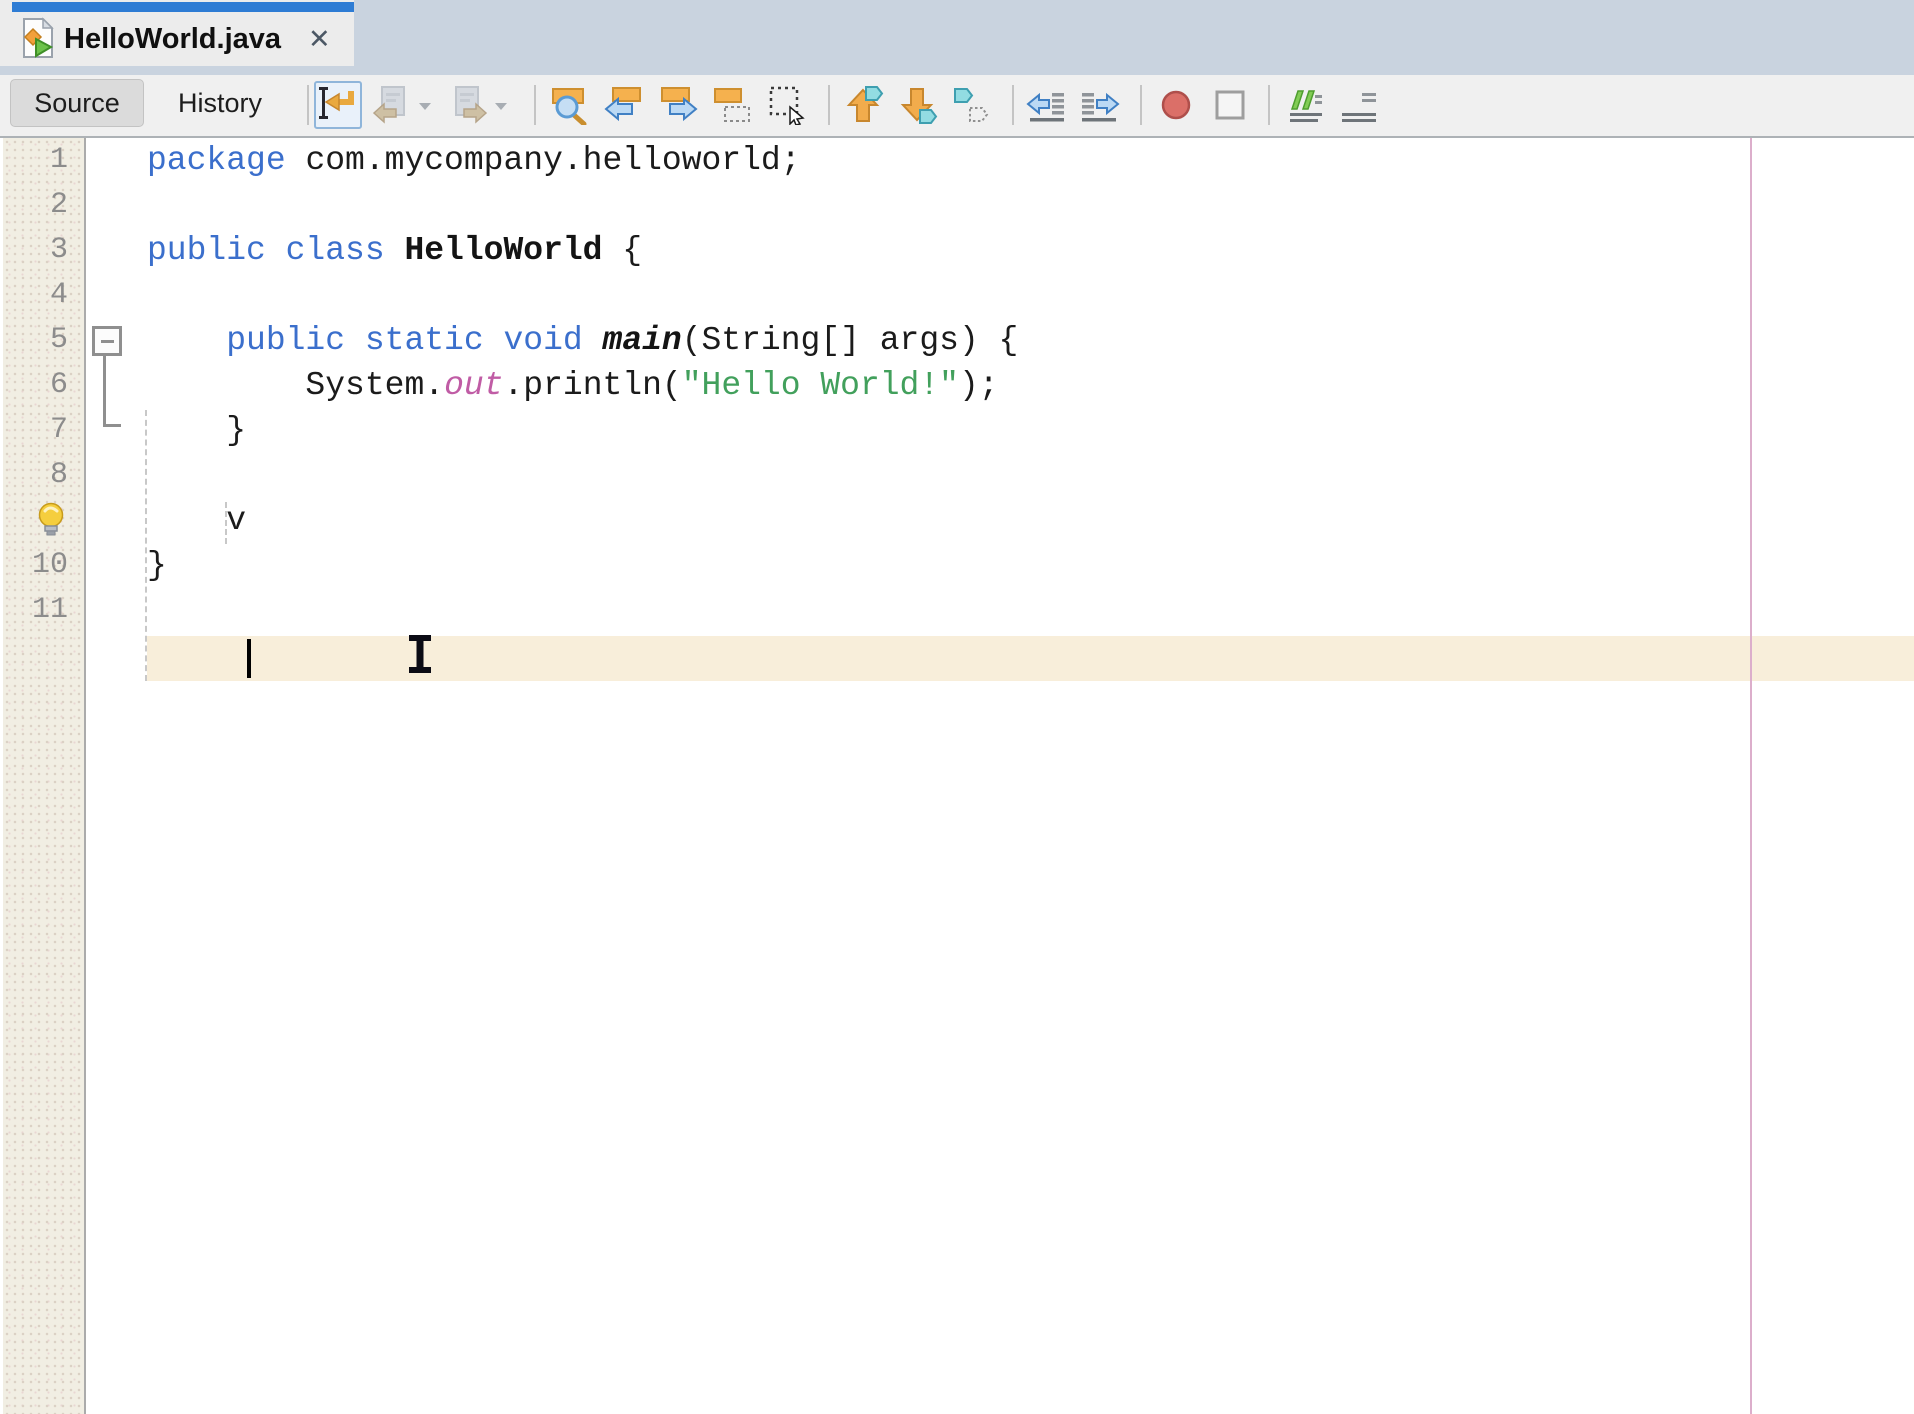 The width and height of the screenshot is (1914, 1414). I want to click on next-bookmark-icon, so click(919, 106).